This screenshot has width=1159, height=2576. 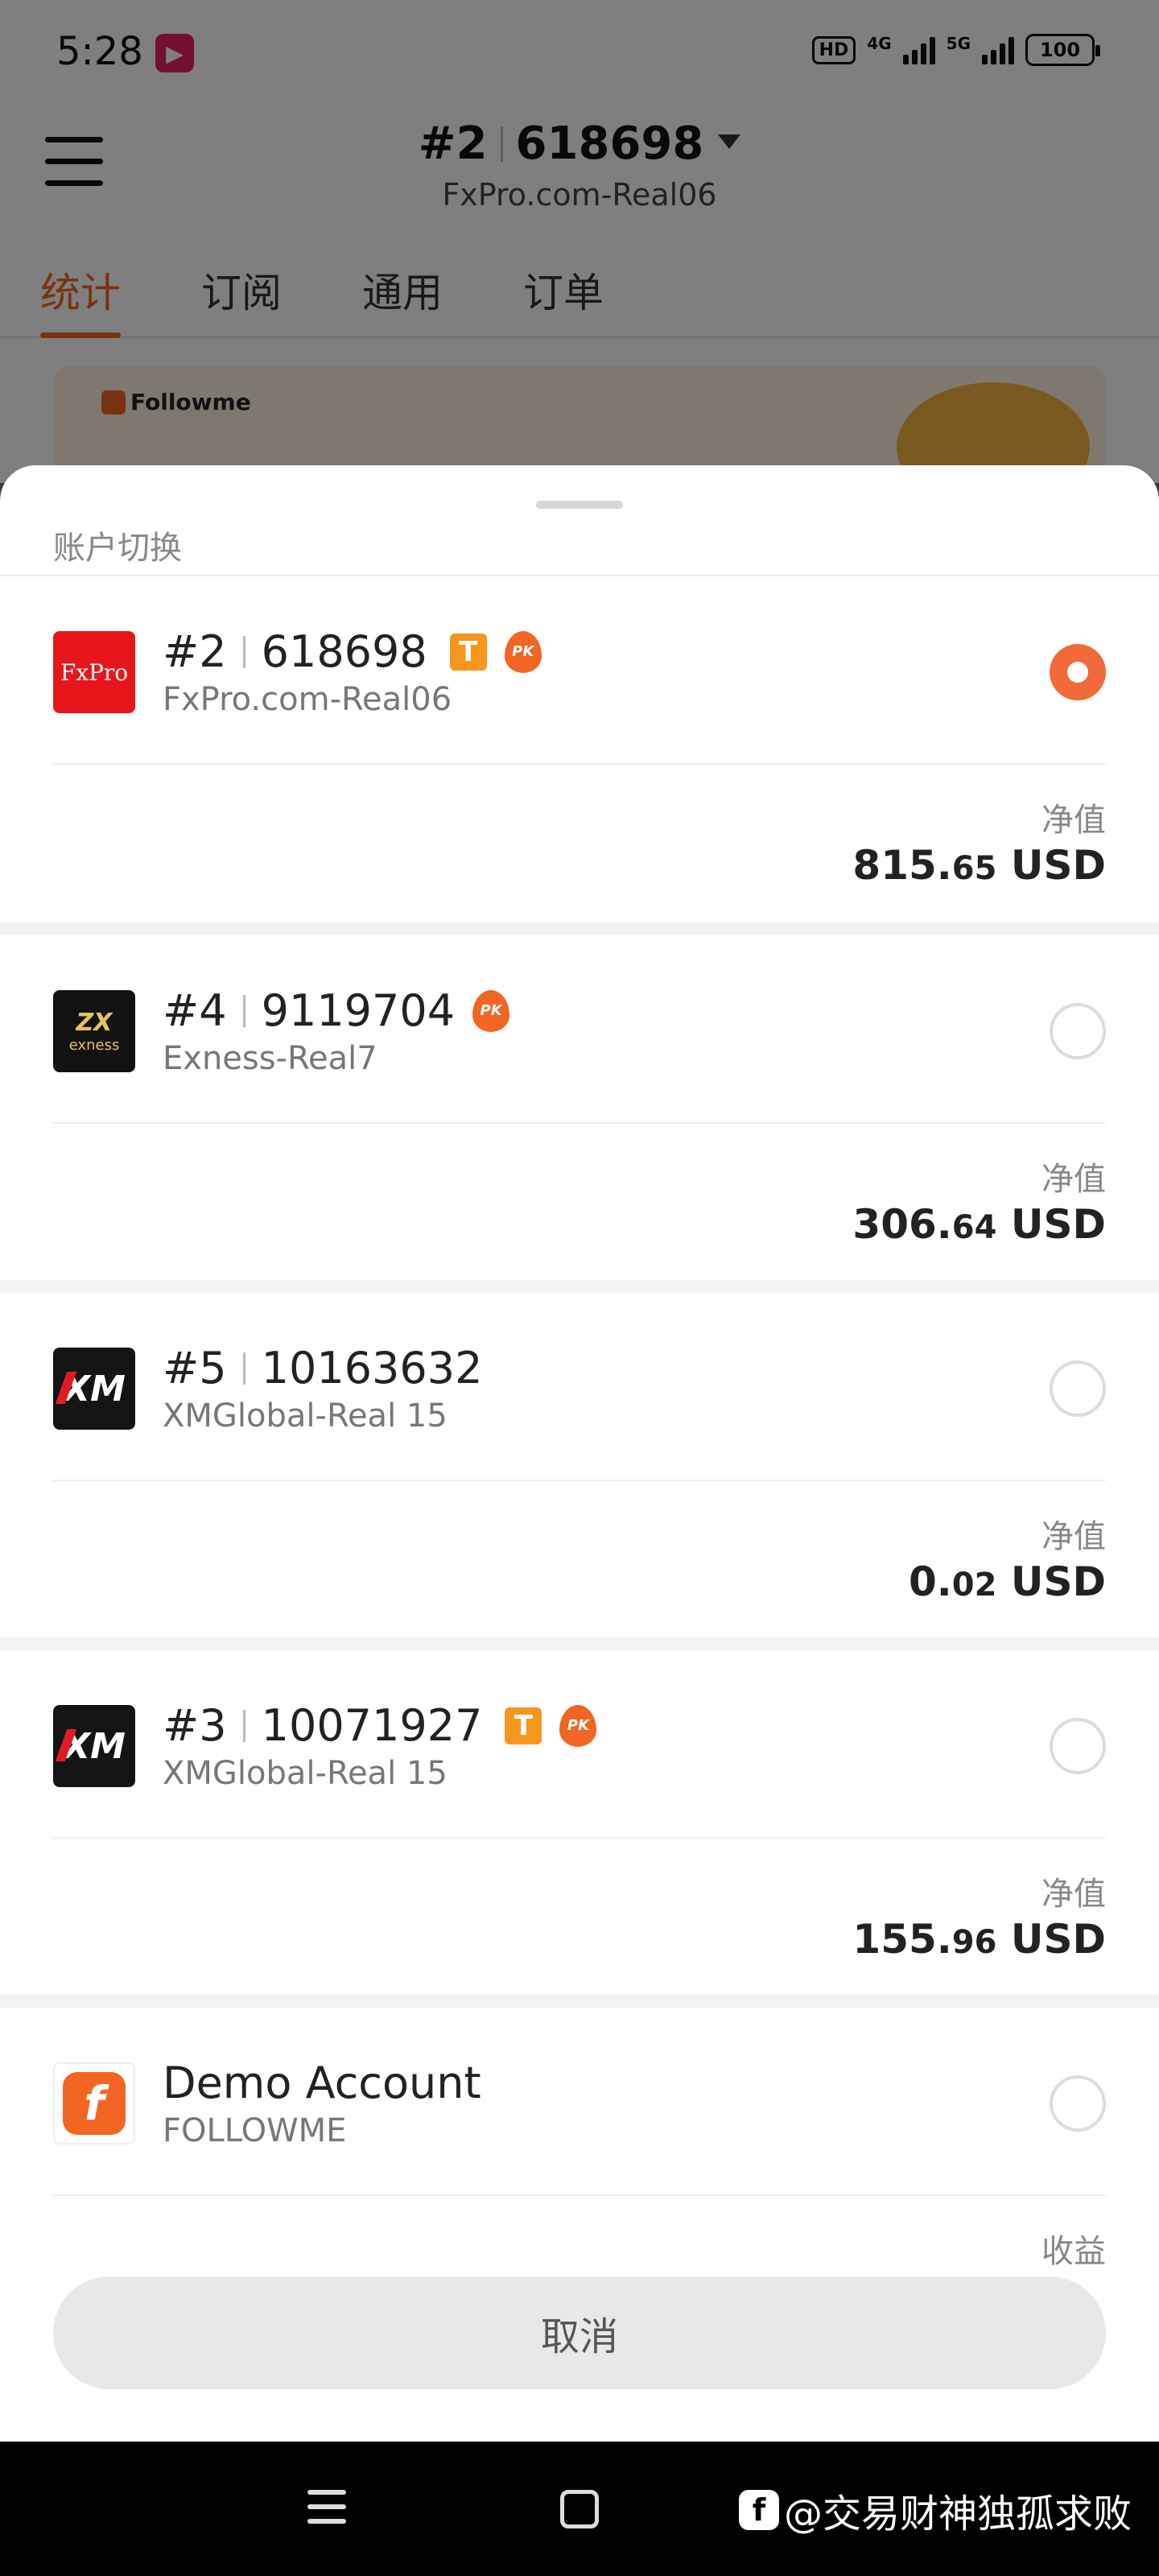 I want to click on account-server: FxPro.com-Real06, so click(x=307, y=699).